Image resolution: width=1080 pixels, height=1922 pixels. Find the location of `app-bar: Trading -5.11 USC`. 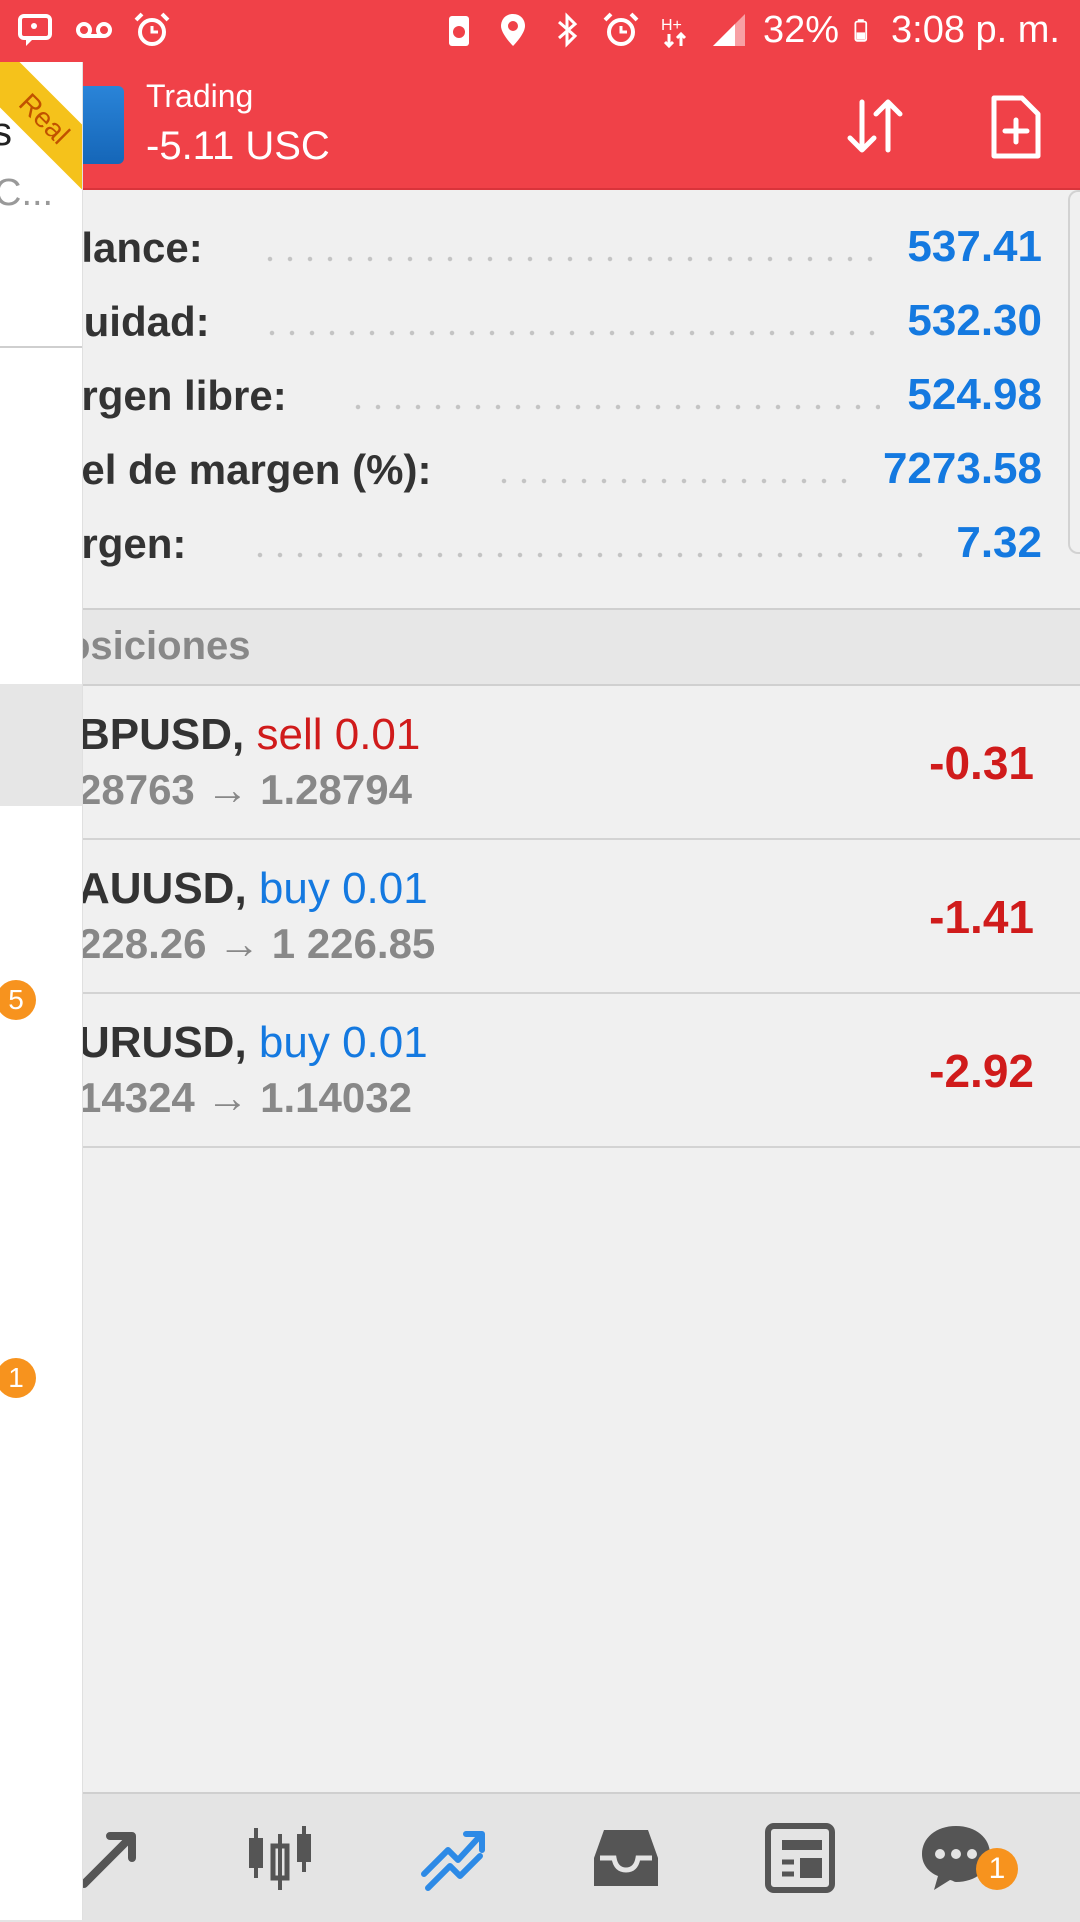

app-bar: Trading -5.11 USC is located at coordinates (540, 126).